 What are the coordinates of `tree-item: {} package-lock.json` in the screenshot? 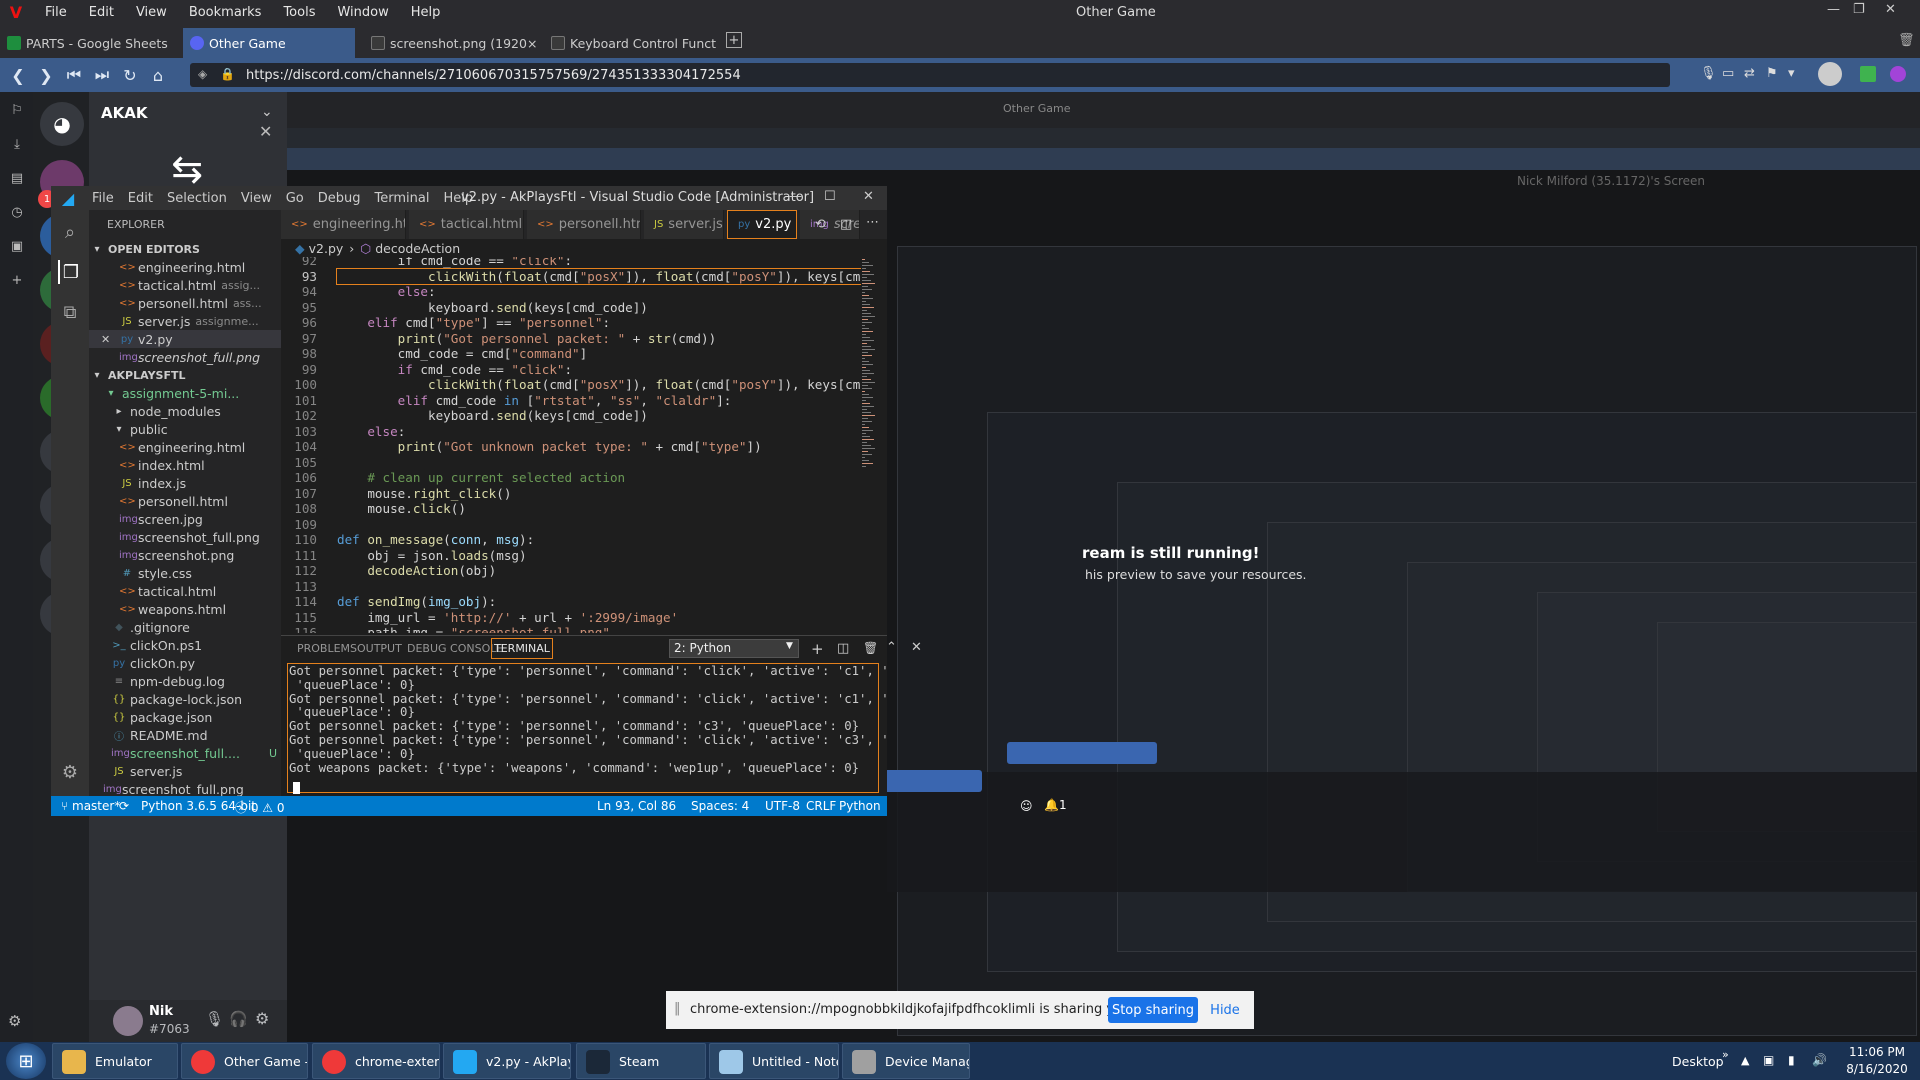 It's located at (185, 699).